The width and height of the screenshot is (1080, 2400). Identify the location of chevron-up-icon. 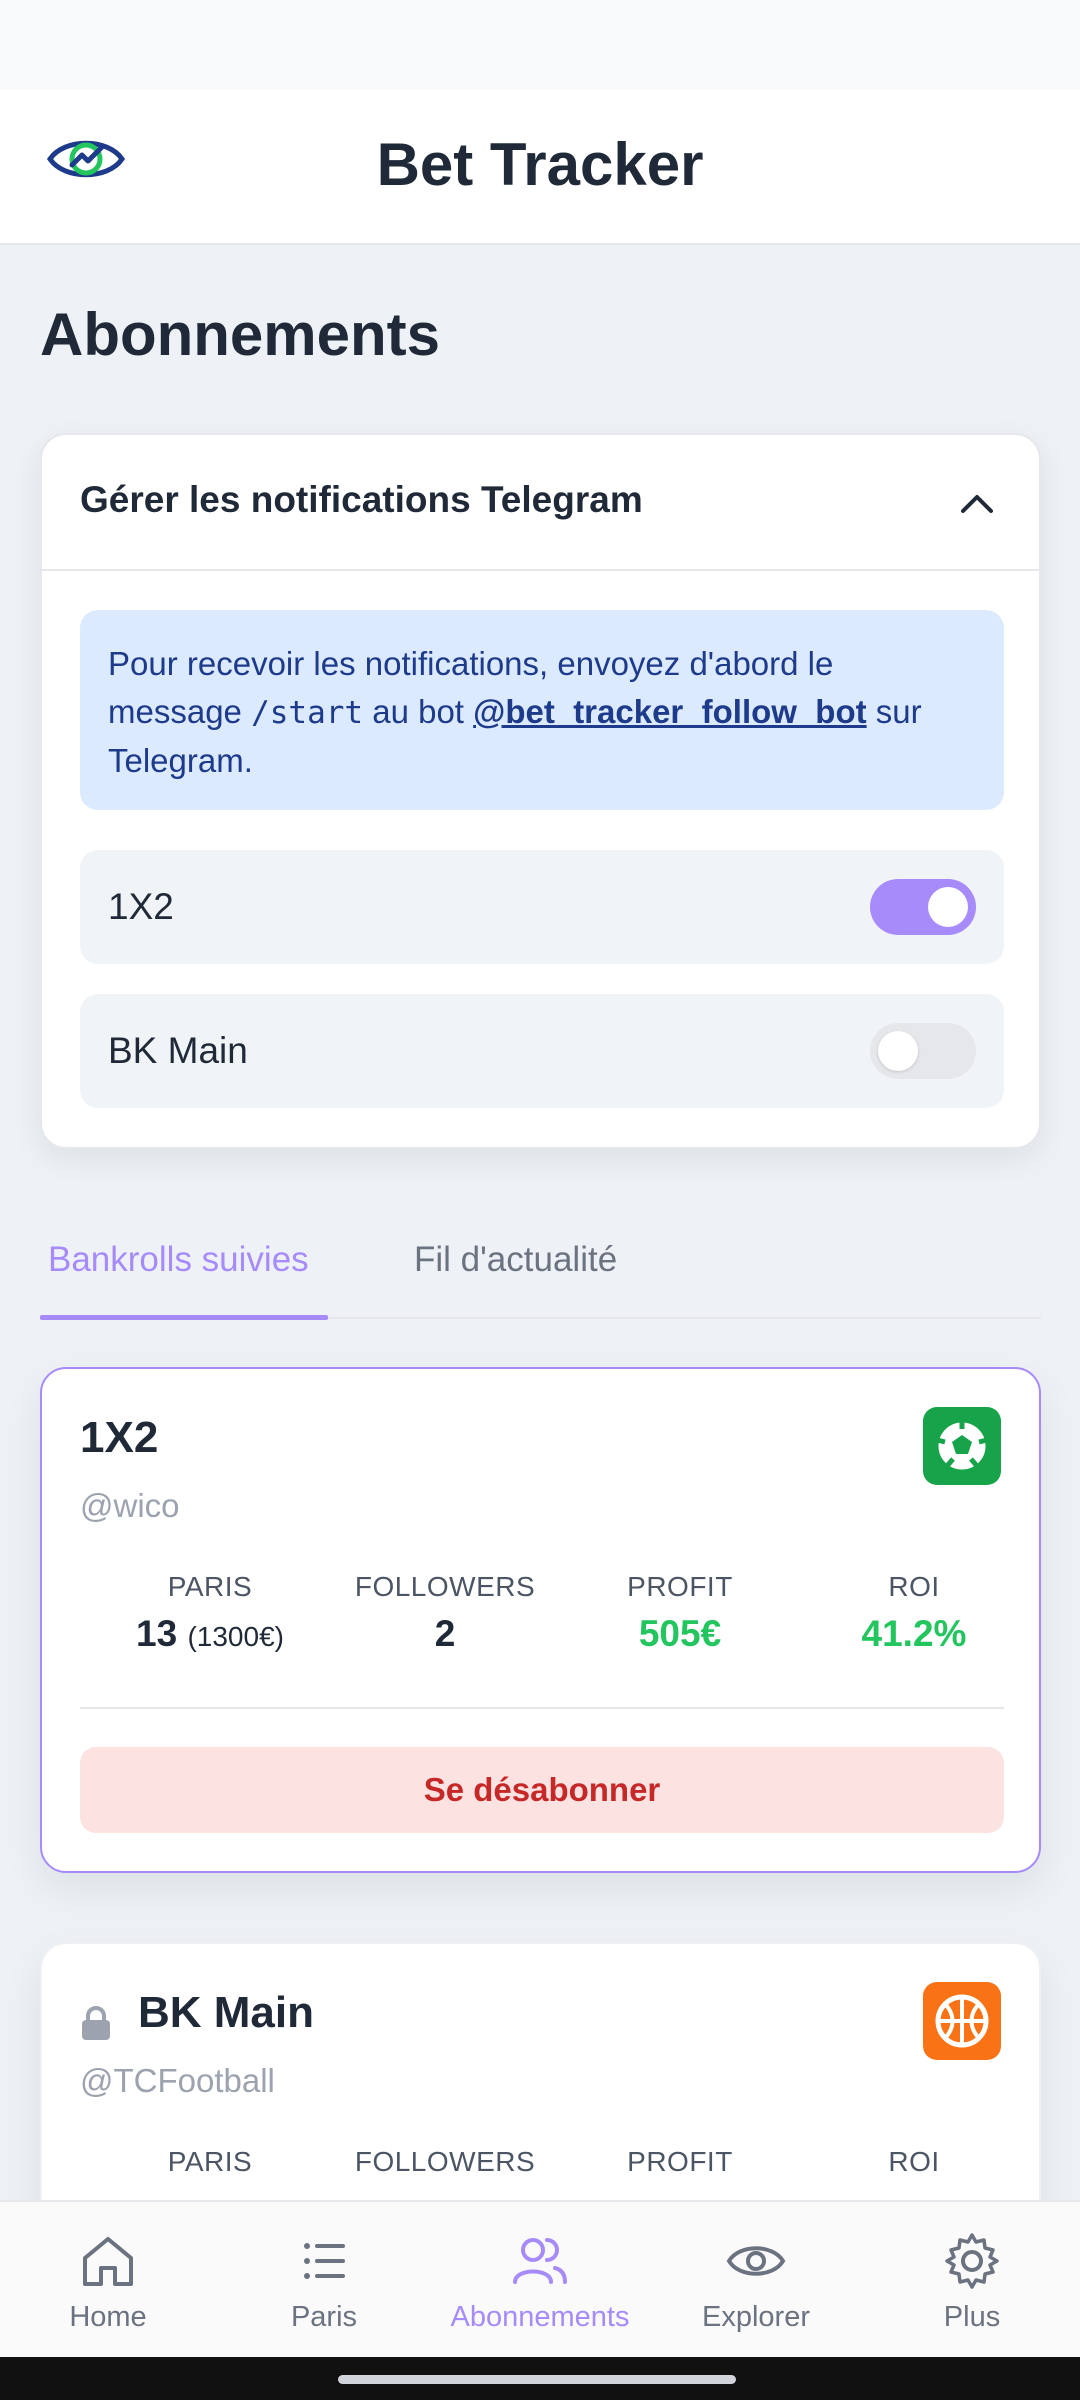
(977, 503).